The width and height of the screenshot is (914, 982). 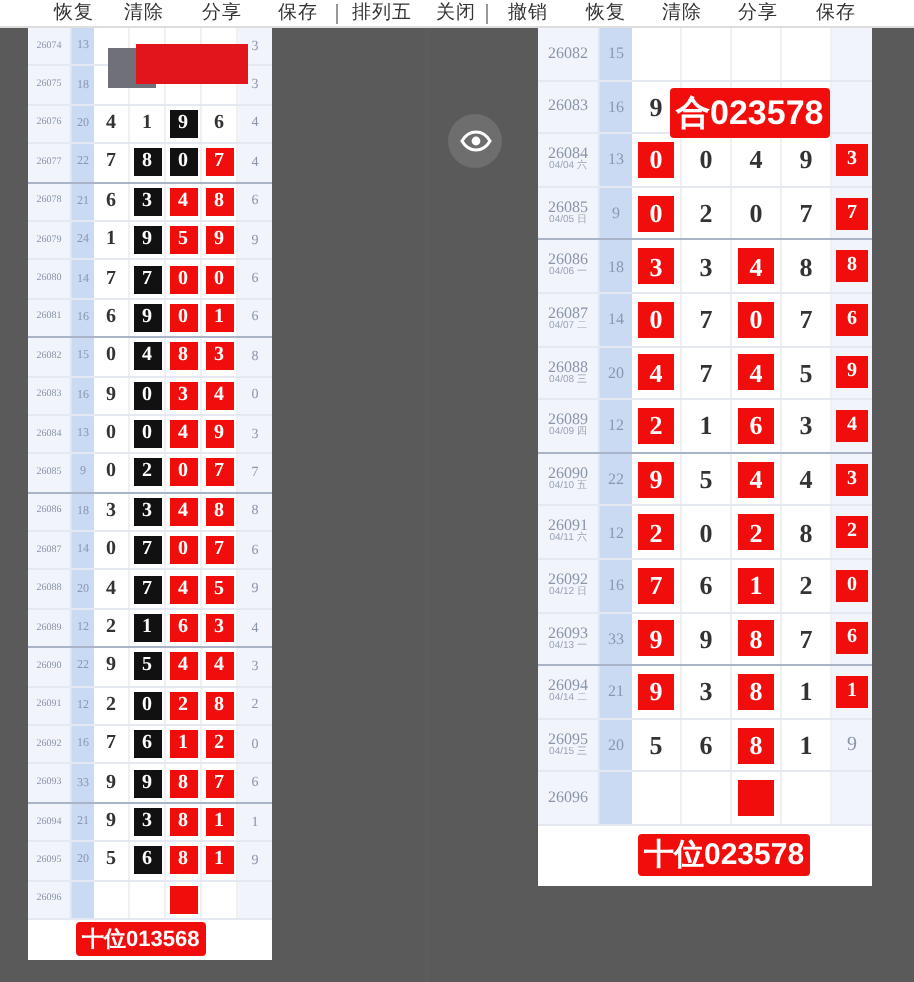 What do you see at coordinates (568, 473) in the screenshot?
I see `issue-number: 26090` at bounding box center [568, 473].